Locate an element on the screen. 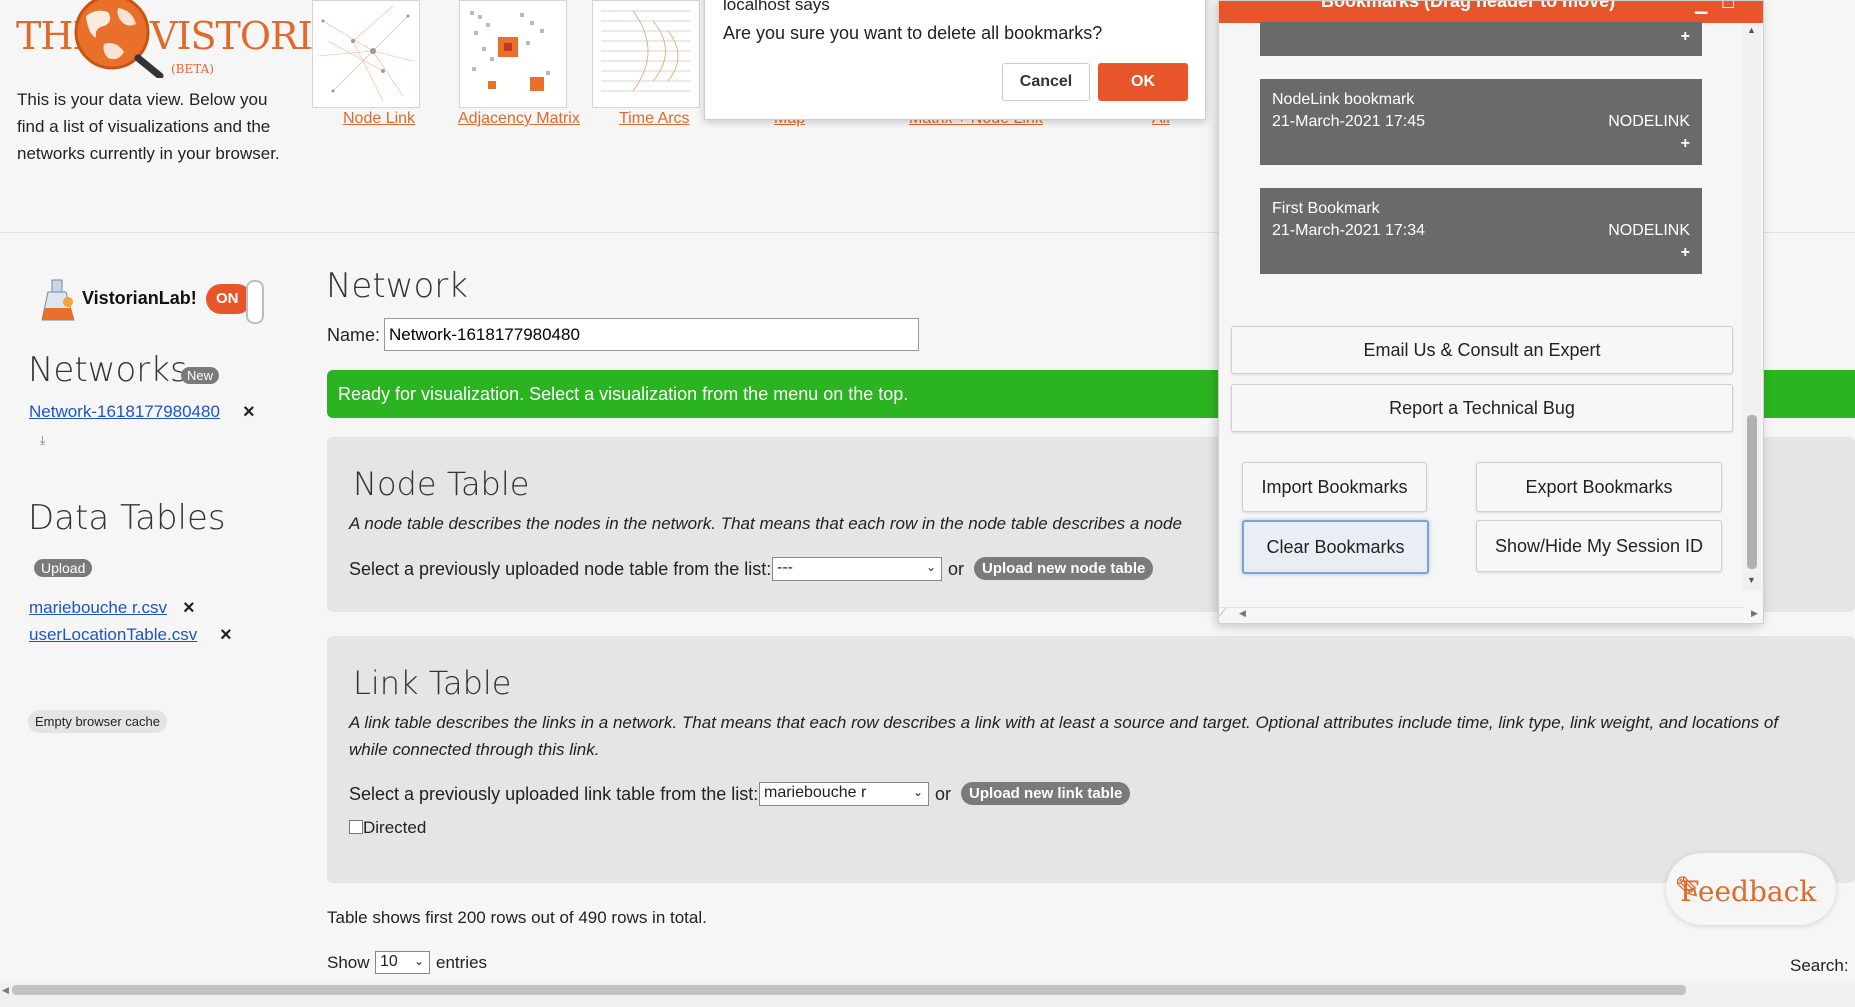 This screenshot has width=1855, height=1007. thumb-adjacency-matrix is located at coordinates (513, 54).